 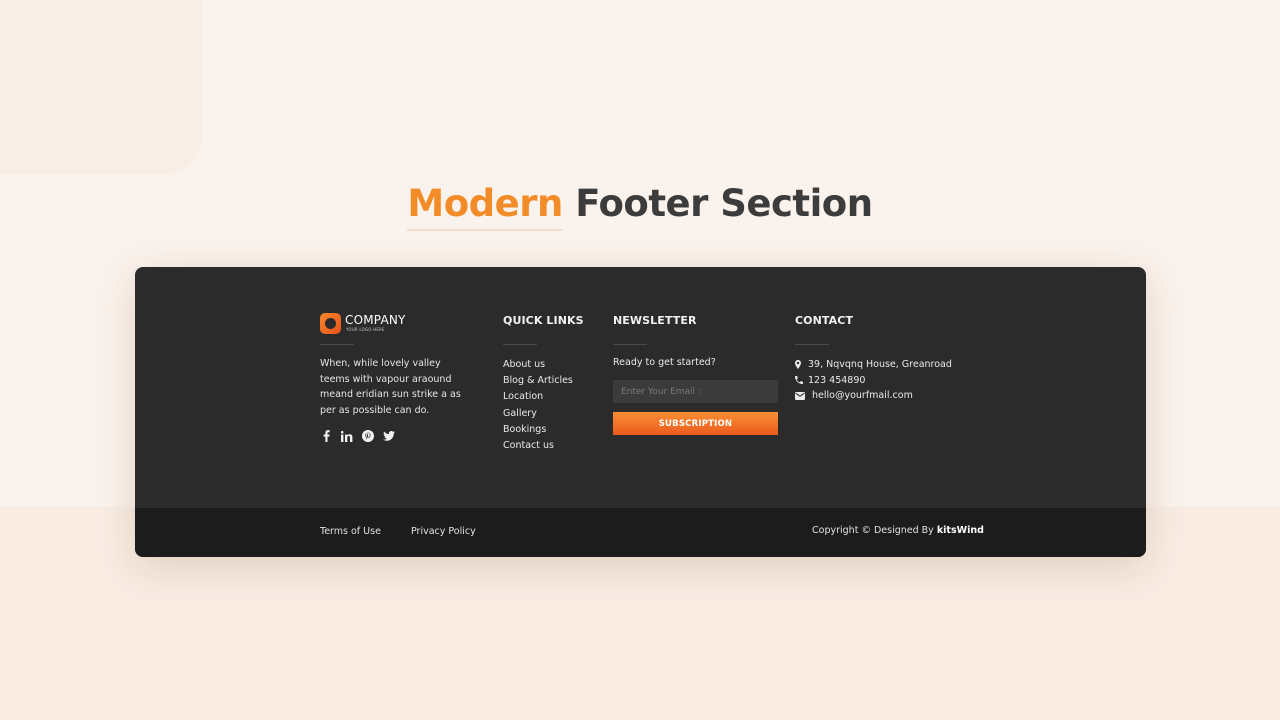 I want to click on contact-email-text: hello@yourfmail.com, so click(x=862, y=395).